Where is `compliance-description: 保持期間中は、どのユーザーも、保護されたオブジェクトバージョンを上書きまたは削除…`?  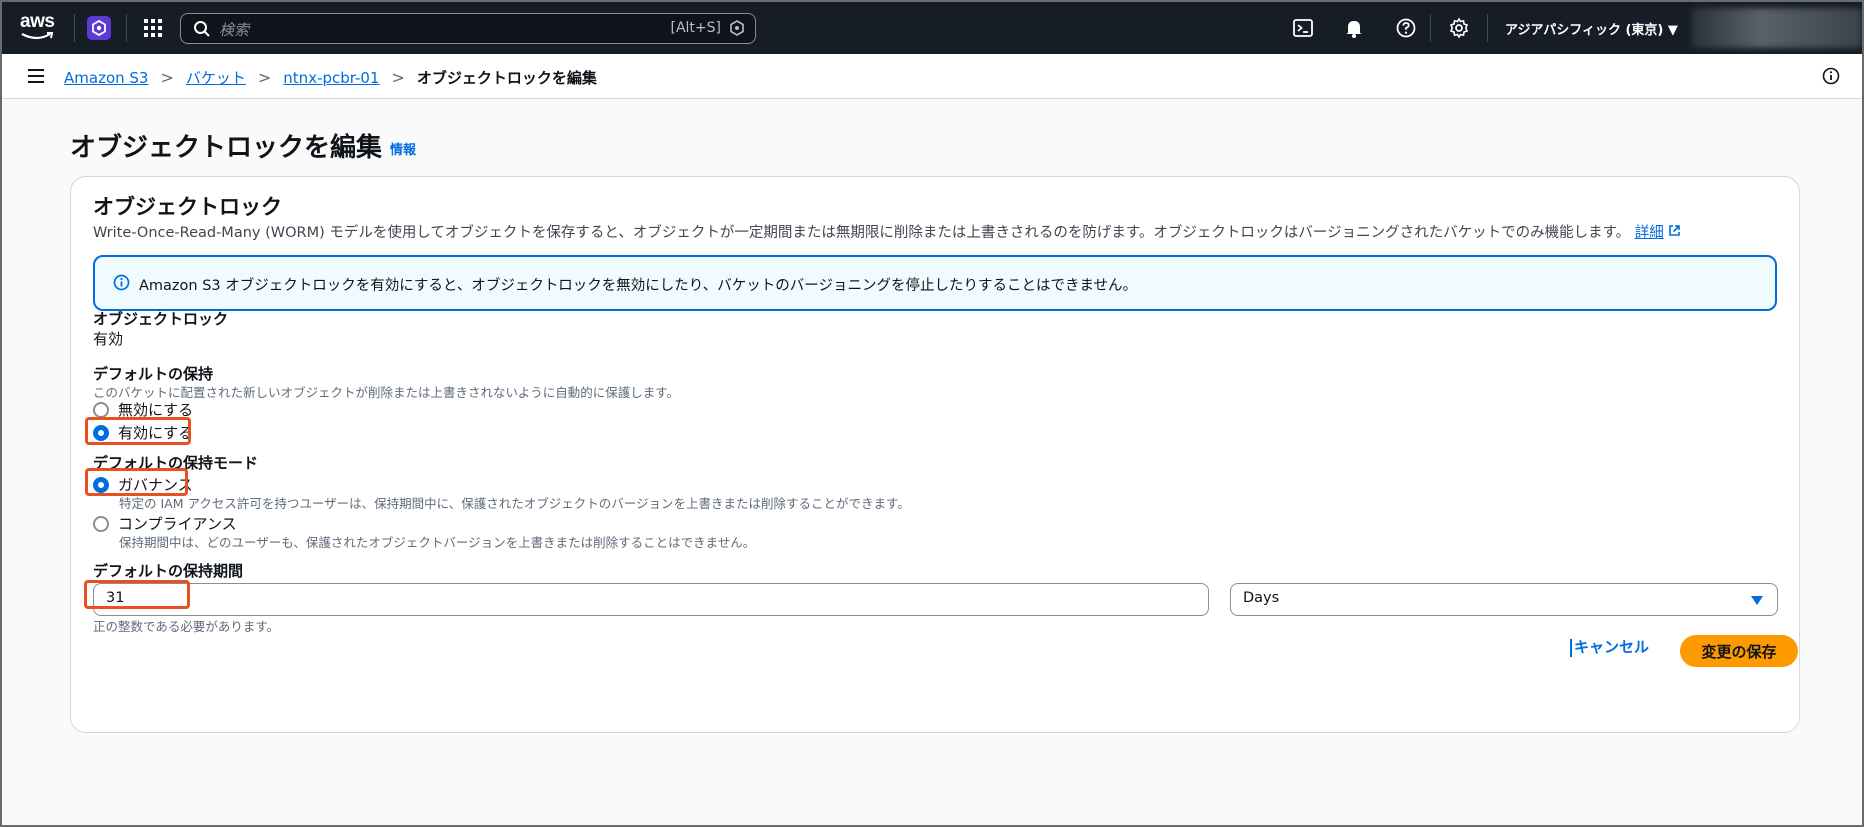
compliance-description: 保持期間中は、どのユーザーも、保護されたオブジェクトバージョンを上書きまたは削除… is located at coordinates (437, 542).